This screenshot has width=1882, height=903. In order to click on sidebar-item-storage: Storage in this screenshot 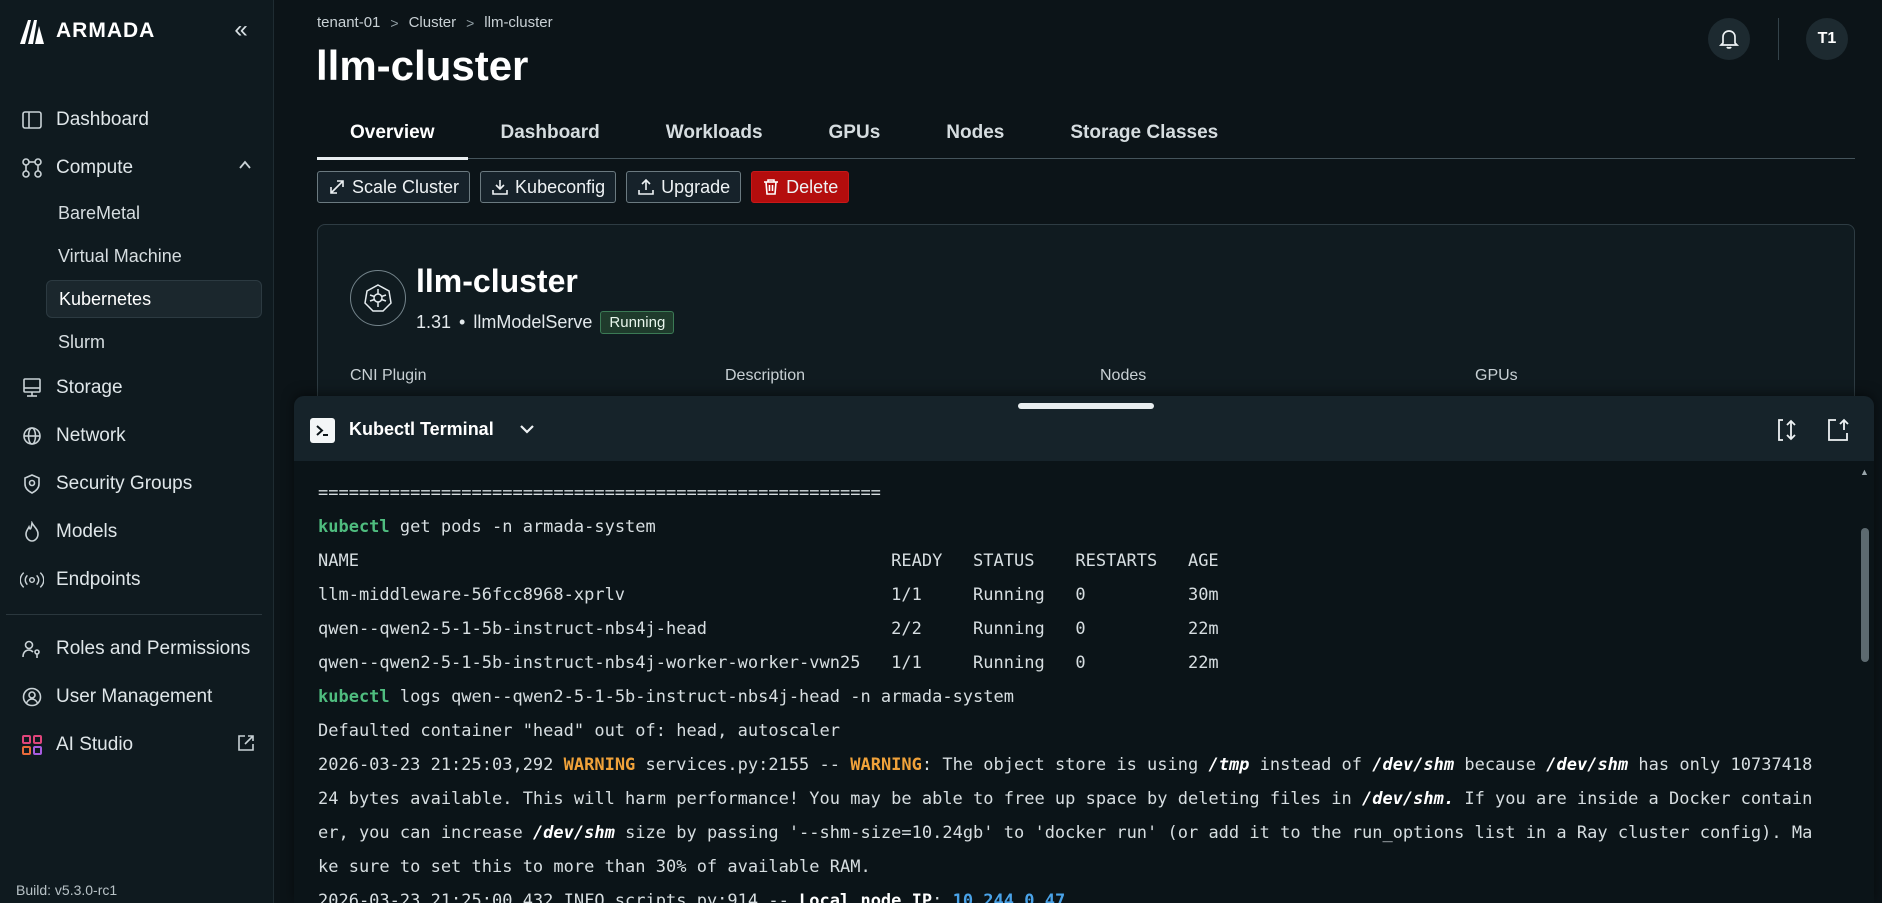, I will do `click(137, 388)`.